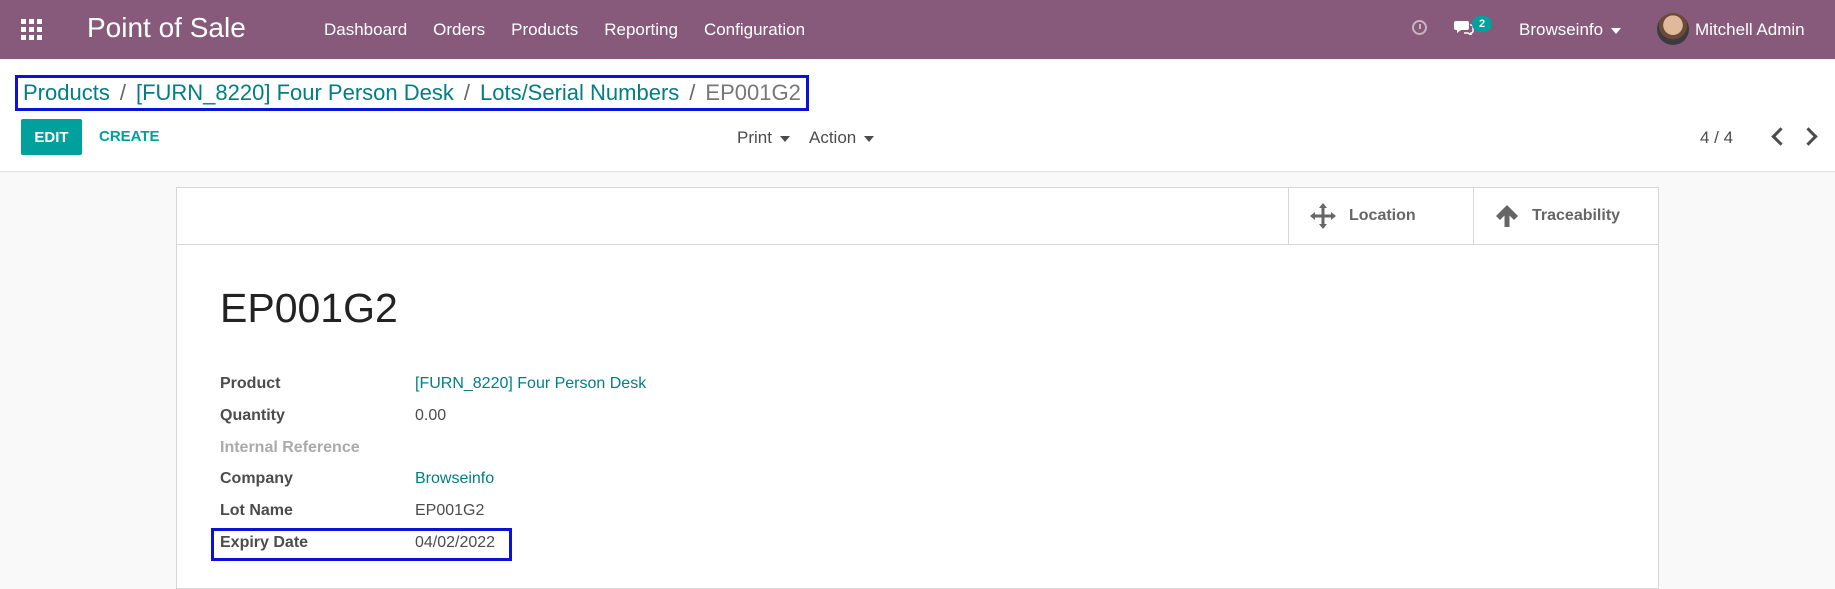  I want to click on breadcrumb-current: EP001G2, so click(753, 92).